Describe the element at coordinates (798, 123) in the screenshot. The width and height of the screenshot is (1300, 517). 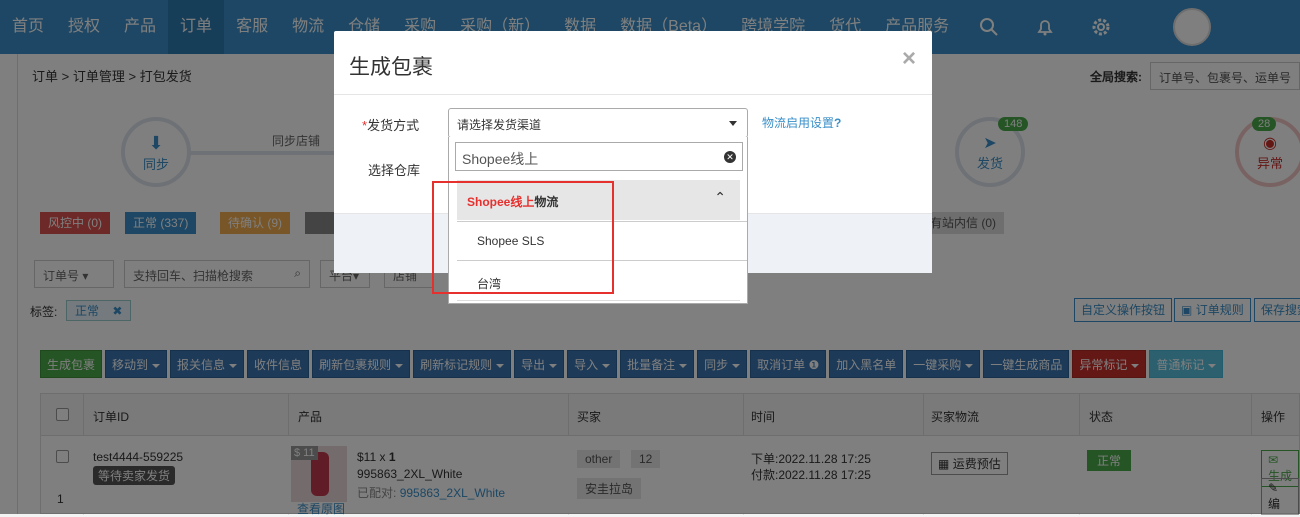
I see `logistics-settings-text: 物流启用设置` at that location.